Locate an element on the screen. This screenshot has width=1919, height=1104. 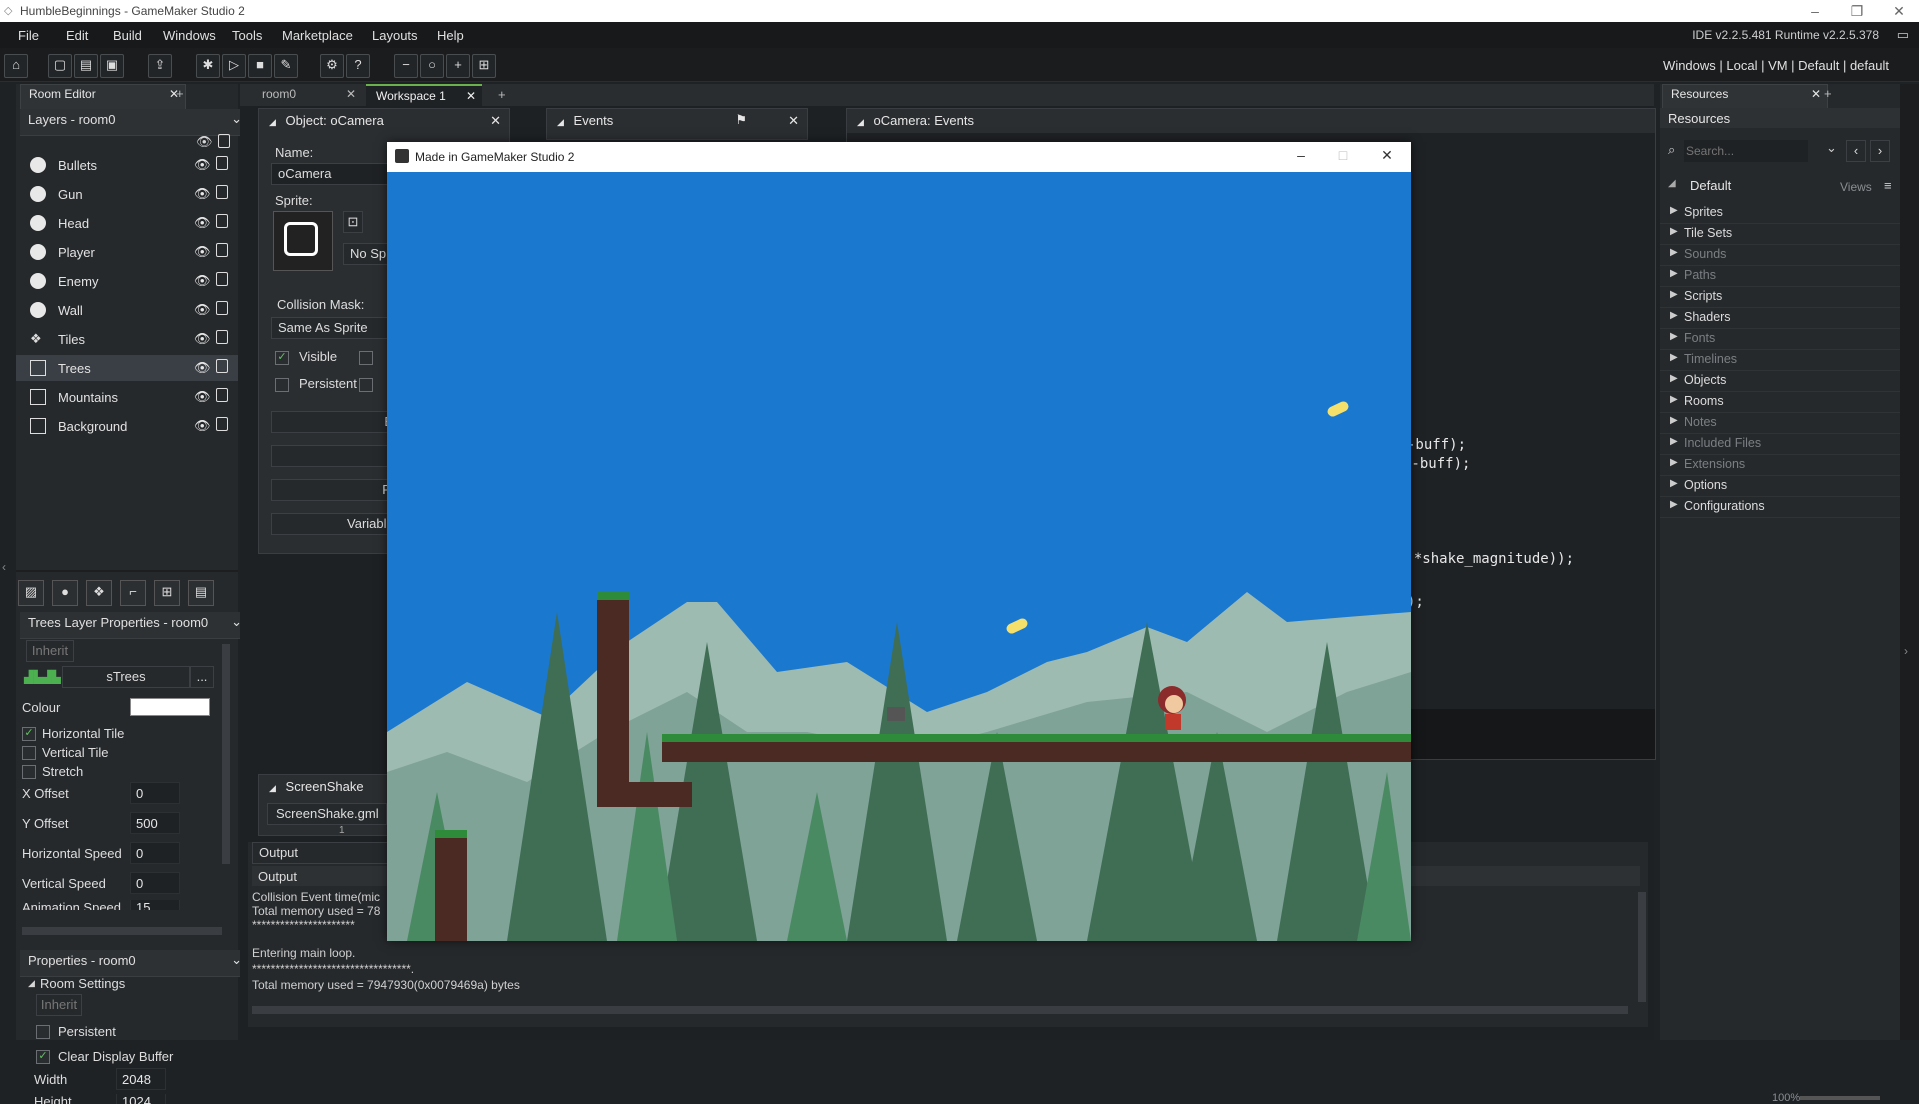
open-project-icon: ▤ is located at coordinates (86, 66).